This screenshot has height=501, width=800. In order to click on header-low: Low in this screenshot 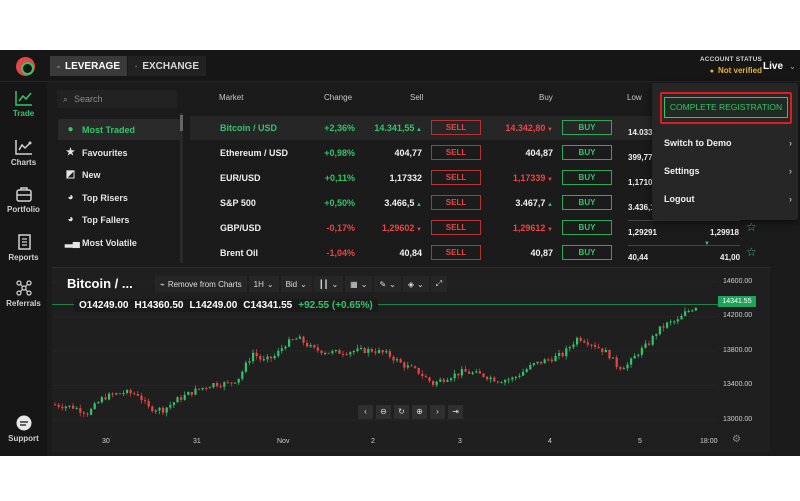, I will do `click(634, 97)`.